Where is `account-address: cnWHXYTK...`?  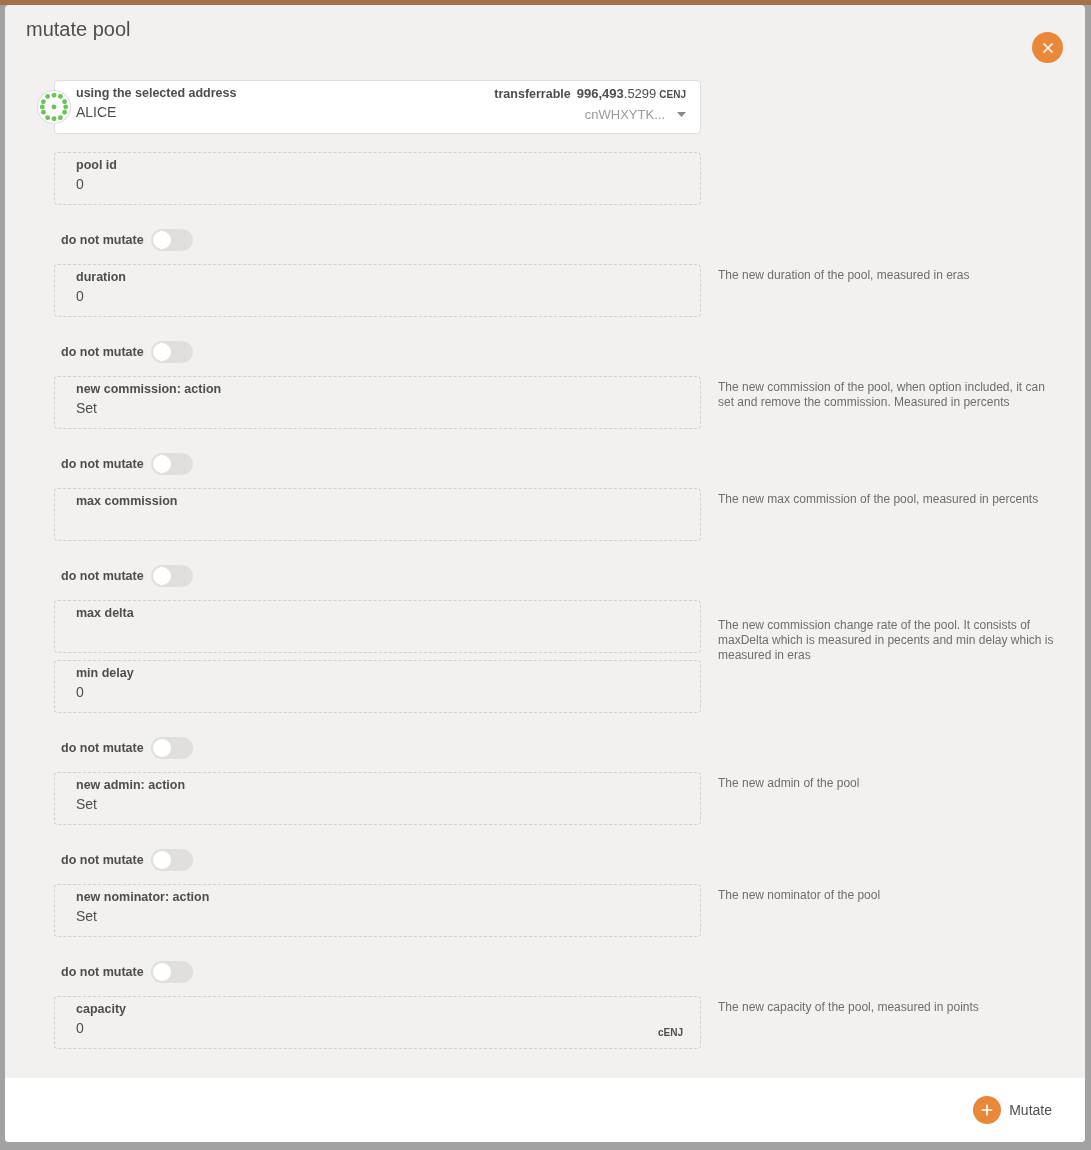
account-address: cnWHXYTK... is located at coordinates (624, 114).